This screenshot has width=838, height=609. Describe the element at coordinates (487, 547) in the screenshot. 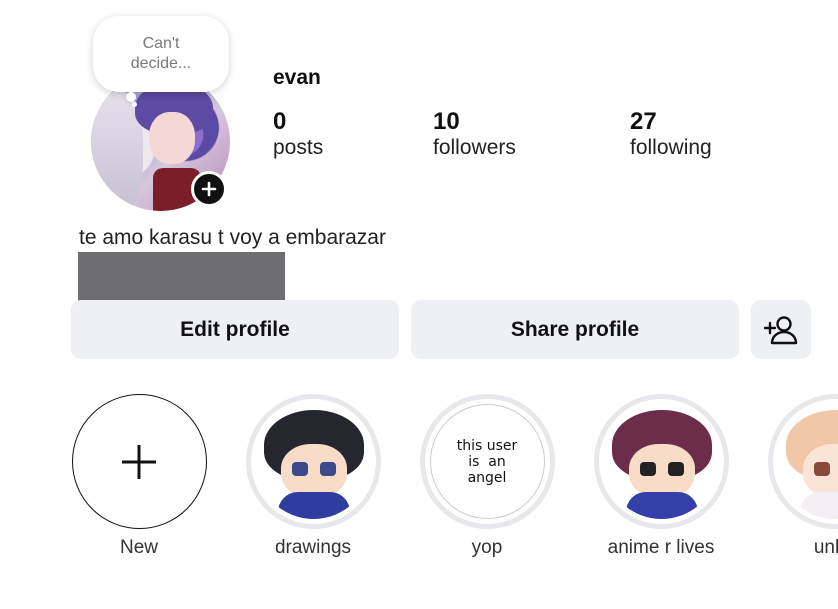

I see `highlight-label: yop` at that location.